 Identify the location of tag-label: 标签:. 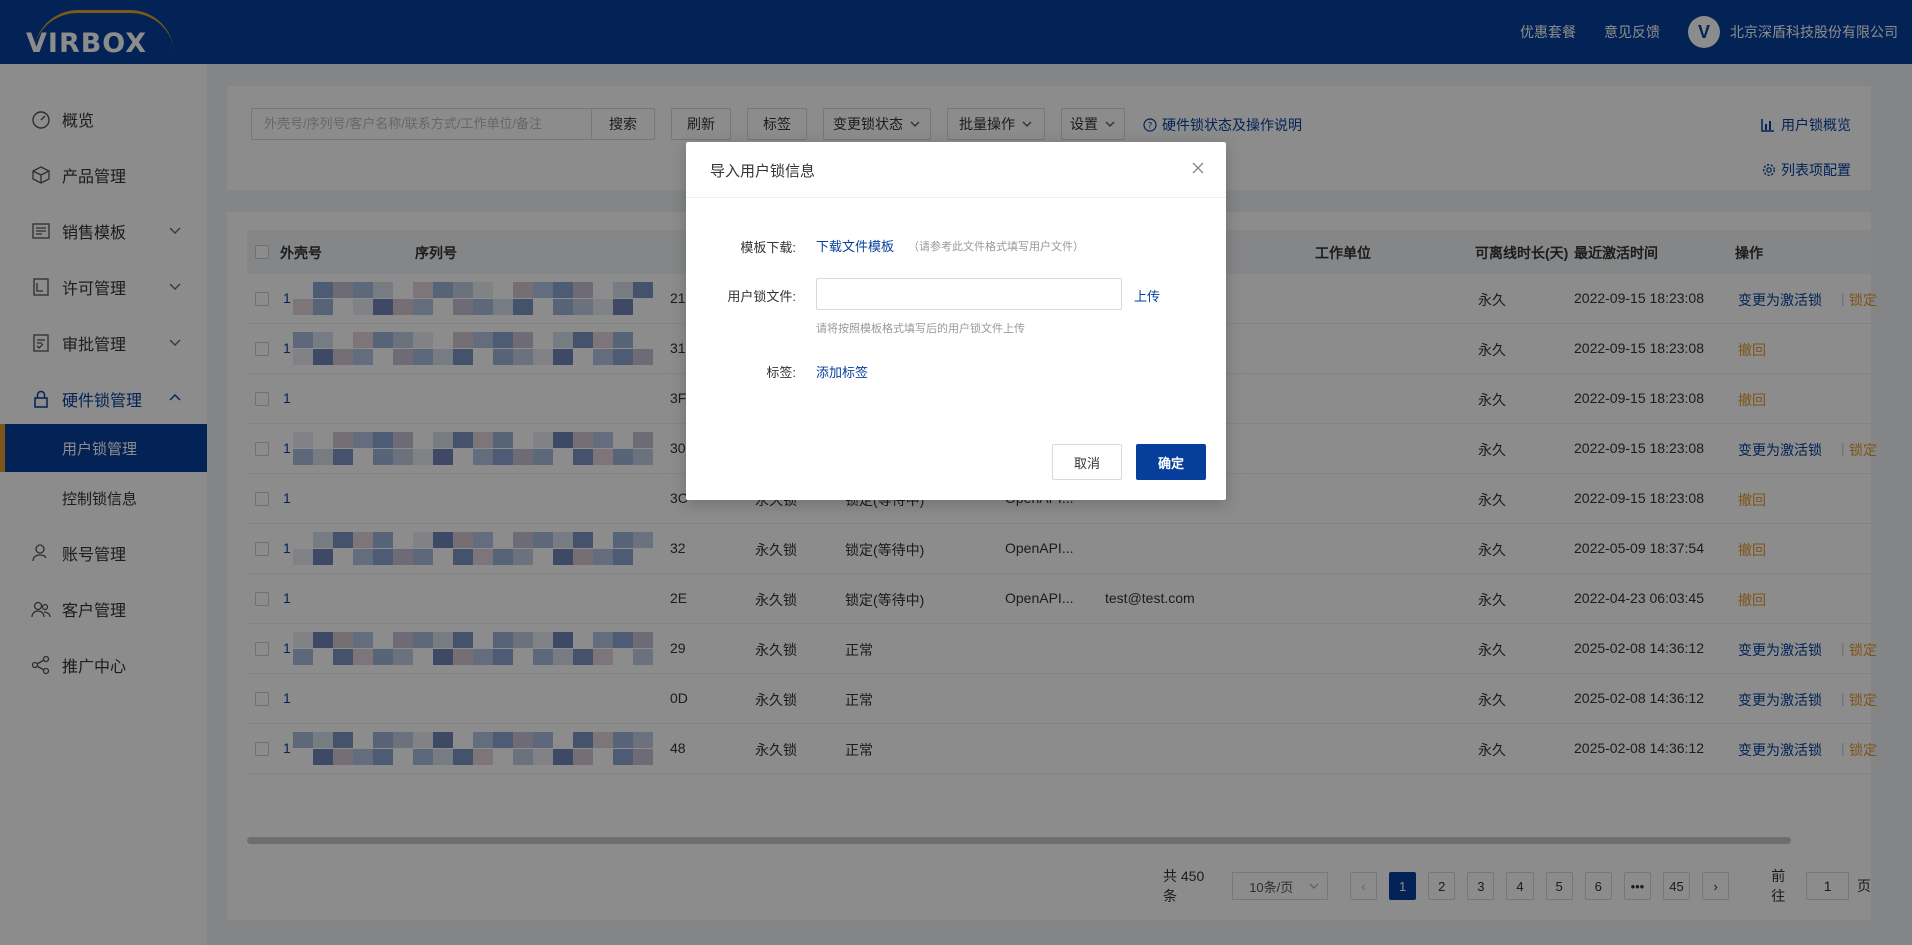
(781, 372).